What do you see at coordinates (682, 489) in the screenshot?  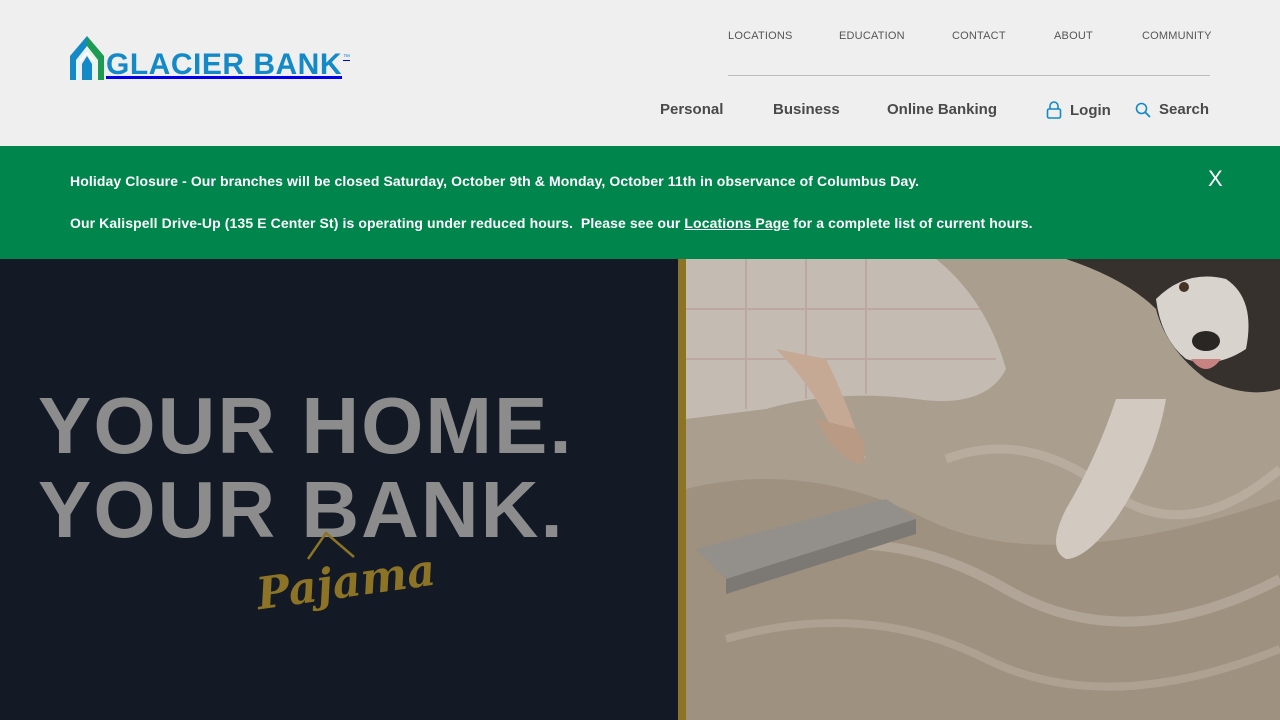 I see `hero-gold-divider` at bounding box center [682, 489].